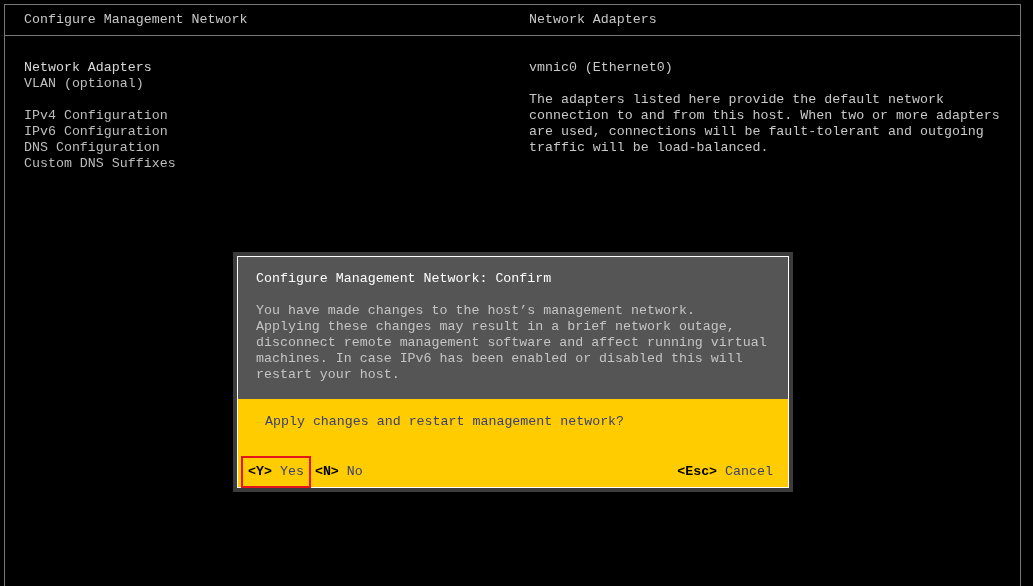 This screenshot has width=1033, height=586. What do you see at coordinates (96, 132) in the screenshot?
I see `menu-item: IPv6 Configuration` at bounding box center [96, 132].